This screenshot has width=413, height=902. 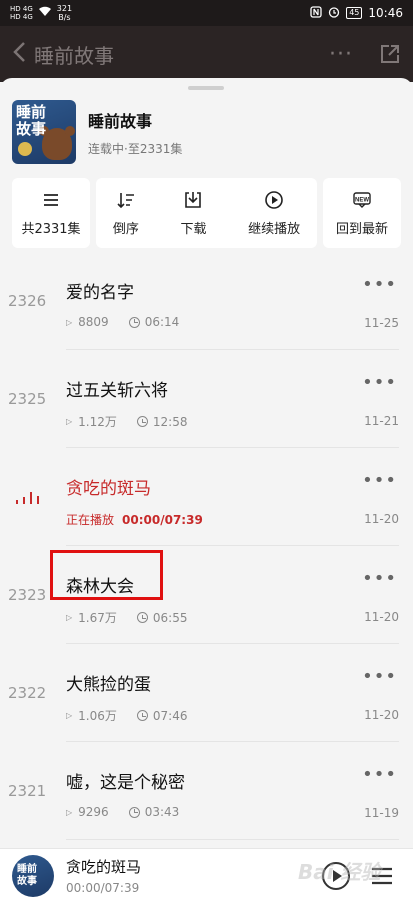 I want to click on drag-handle, so click(x=206, y=88).